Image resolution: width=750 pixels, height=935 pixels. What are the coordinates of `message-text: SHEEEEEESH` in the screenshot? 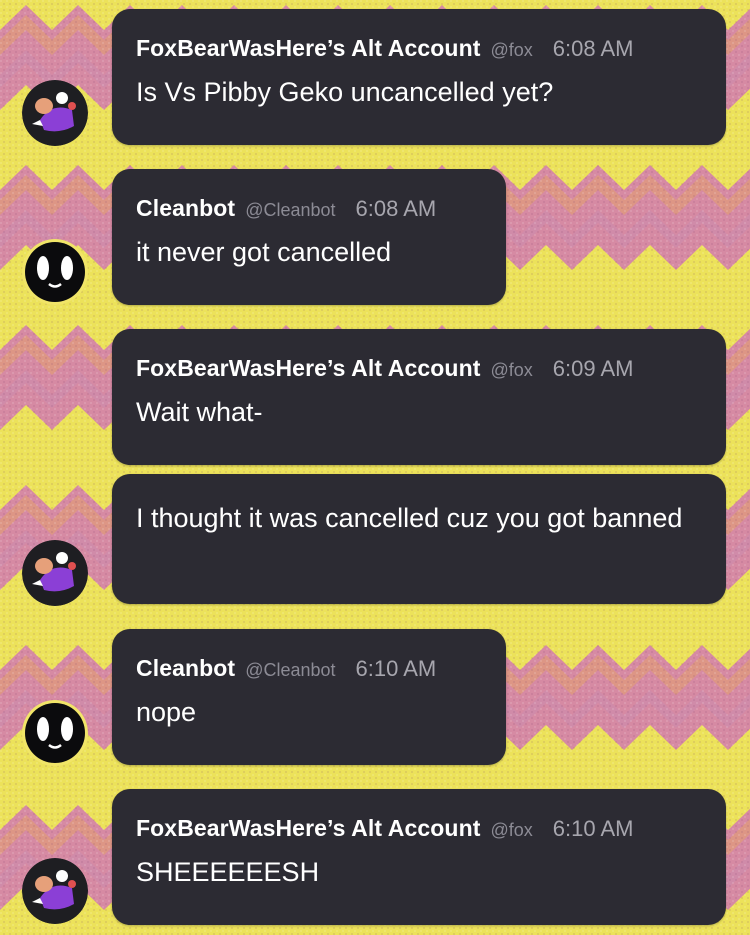 It's located at (228, 872).